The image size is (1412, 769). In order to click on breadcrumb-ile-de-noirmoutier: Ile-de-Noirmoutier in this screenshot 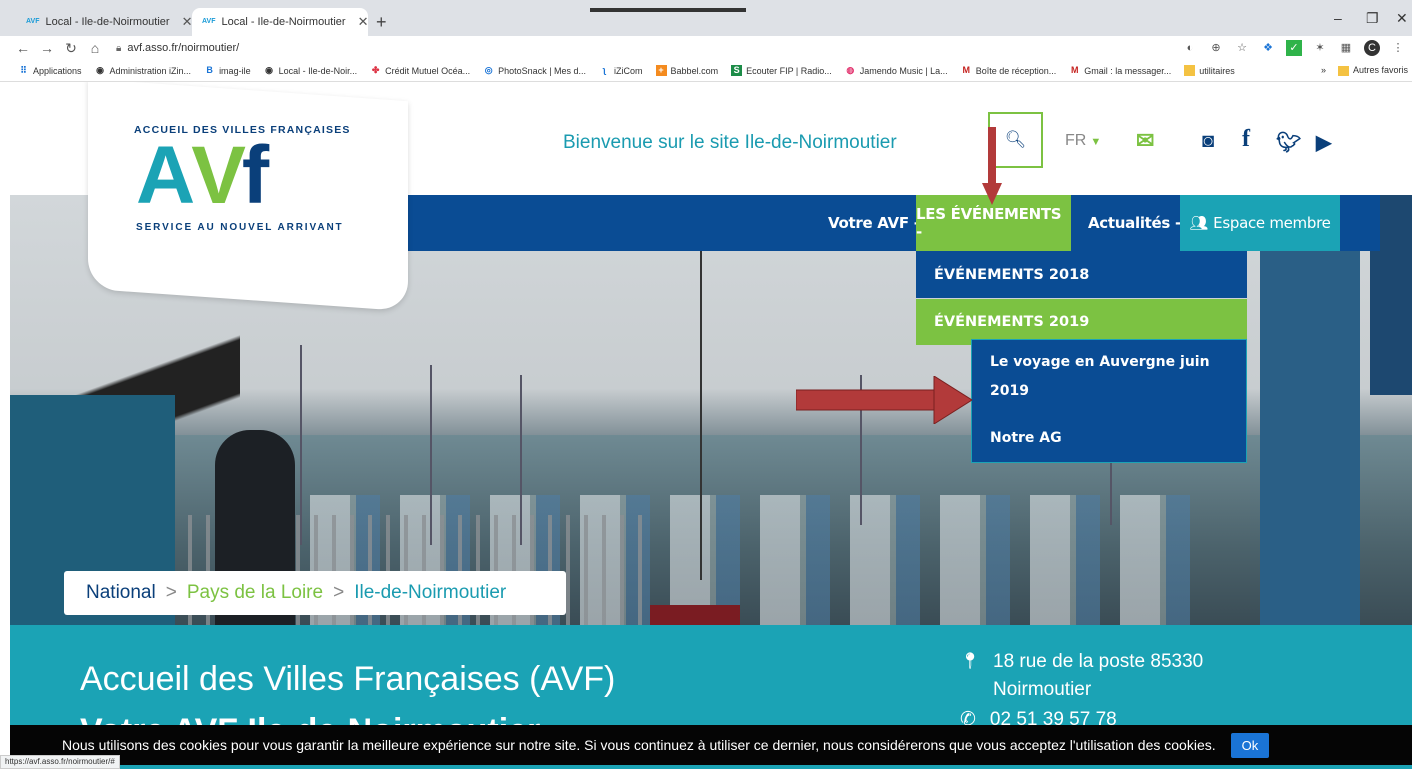, I will do `click(430, 593)`.